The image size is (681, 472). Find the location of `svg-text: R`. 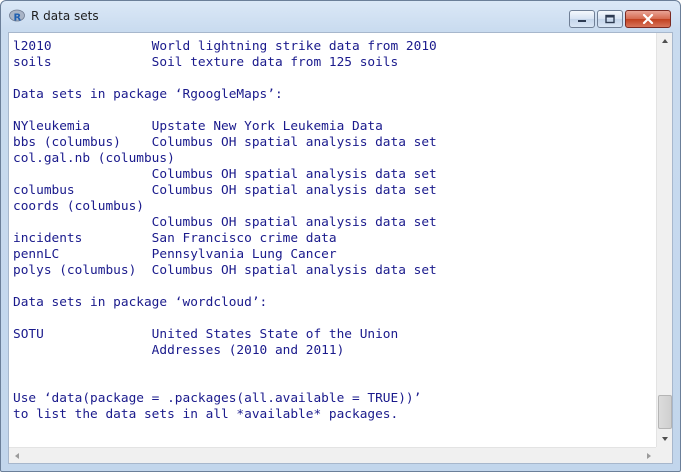

svg-text: R is located at coordinates (18, 18).